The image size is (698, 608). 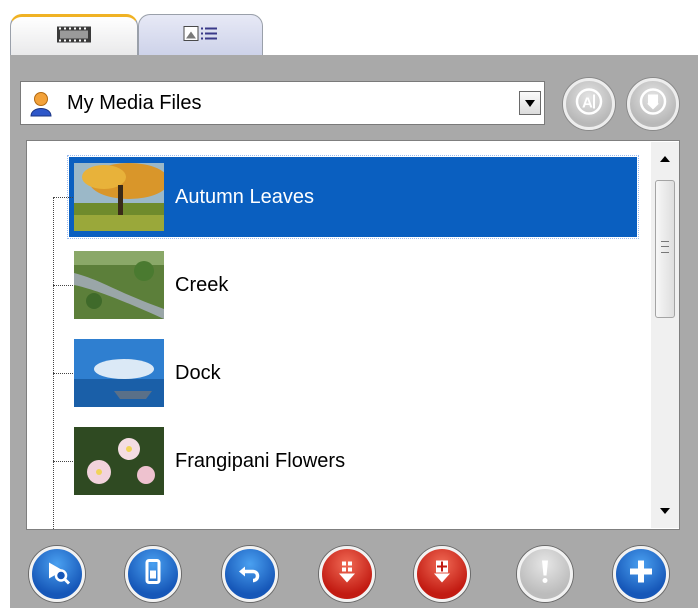 What do you see at coordinates (260, 461) in the screenshot?
I see `media-item-label: Frangipani Flowers` at bounding box center [260, 461].